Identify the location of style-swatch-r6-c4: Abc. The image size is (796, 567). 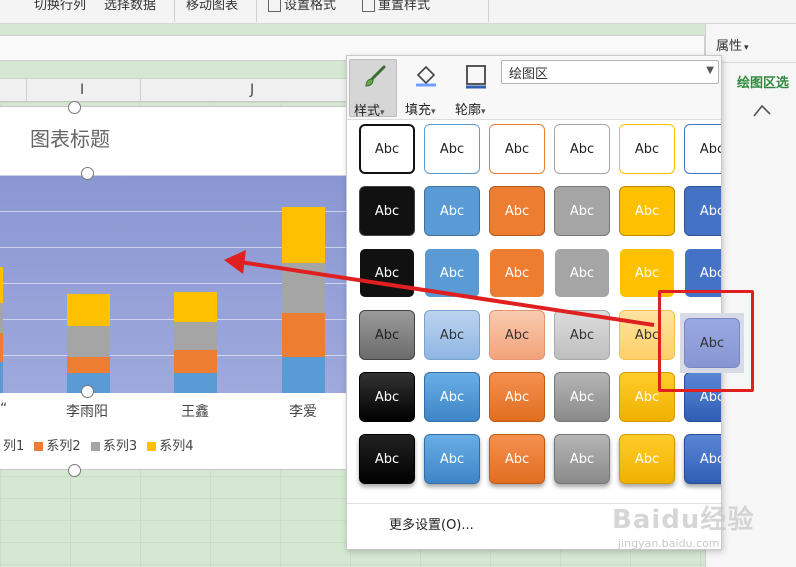
(582, 459).